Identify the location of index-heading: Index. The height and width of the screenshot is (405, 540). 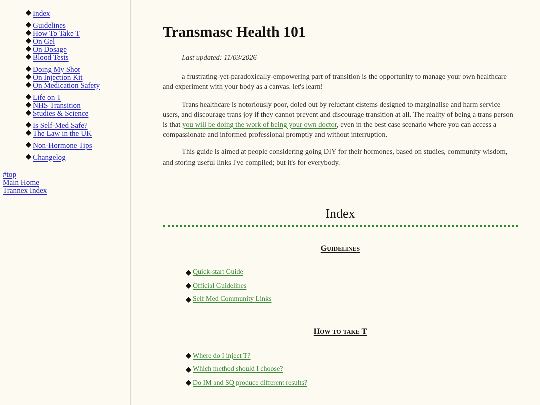
(340, 215).